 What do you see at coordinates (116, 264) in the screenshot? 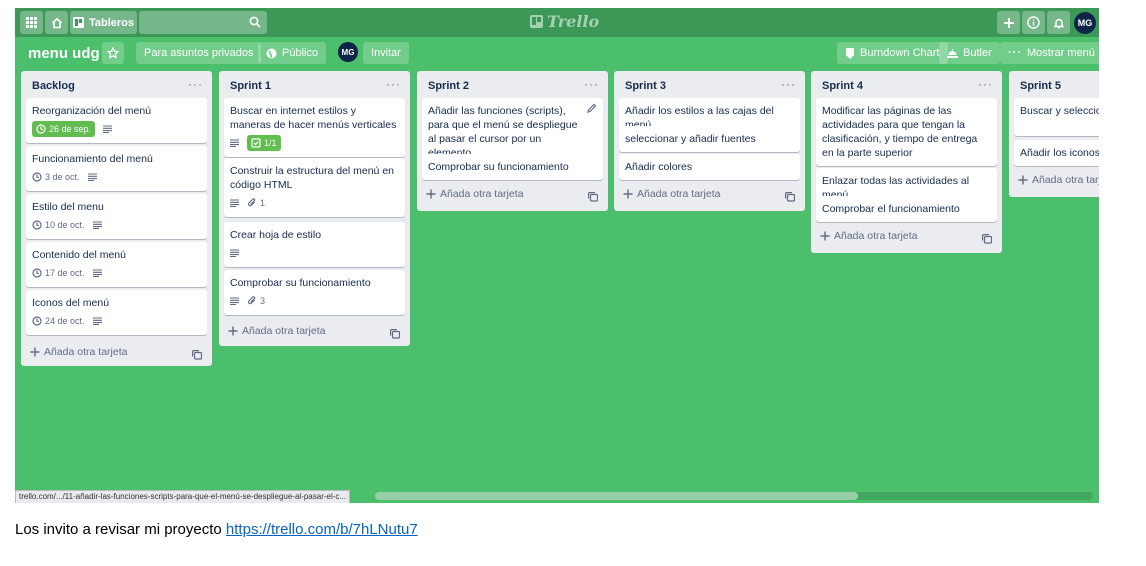
I see `card: Contenido del menú 17 de oct.` at bounding box center [116, 264].